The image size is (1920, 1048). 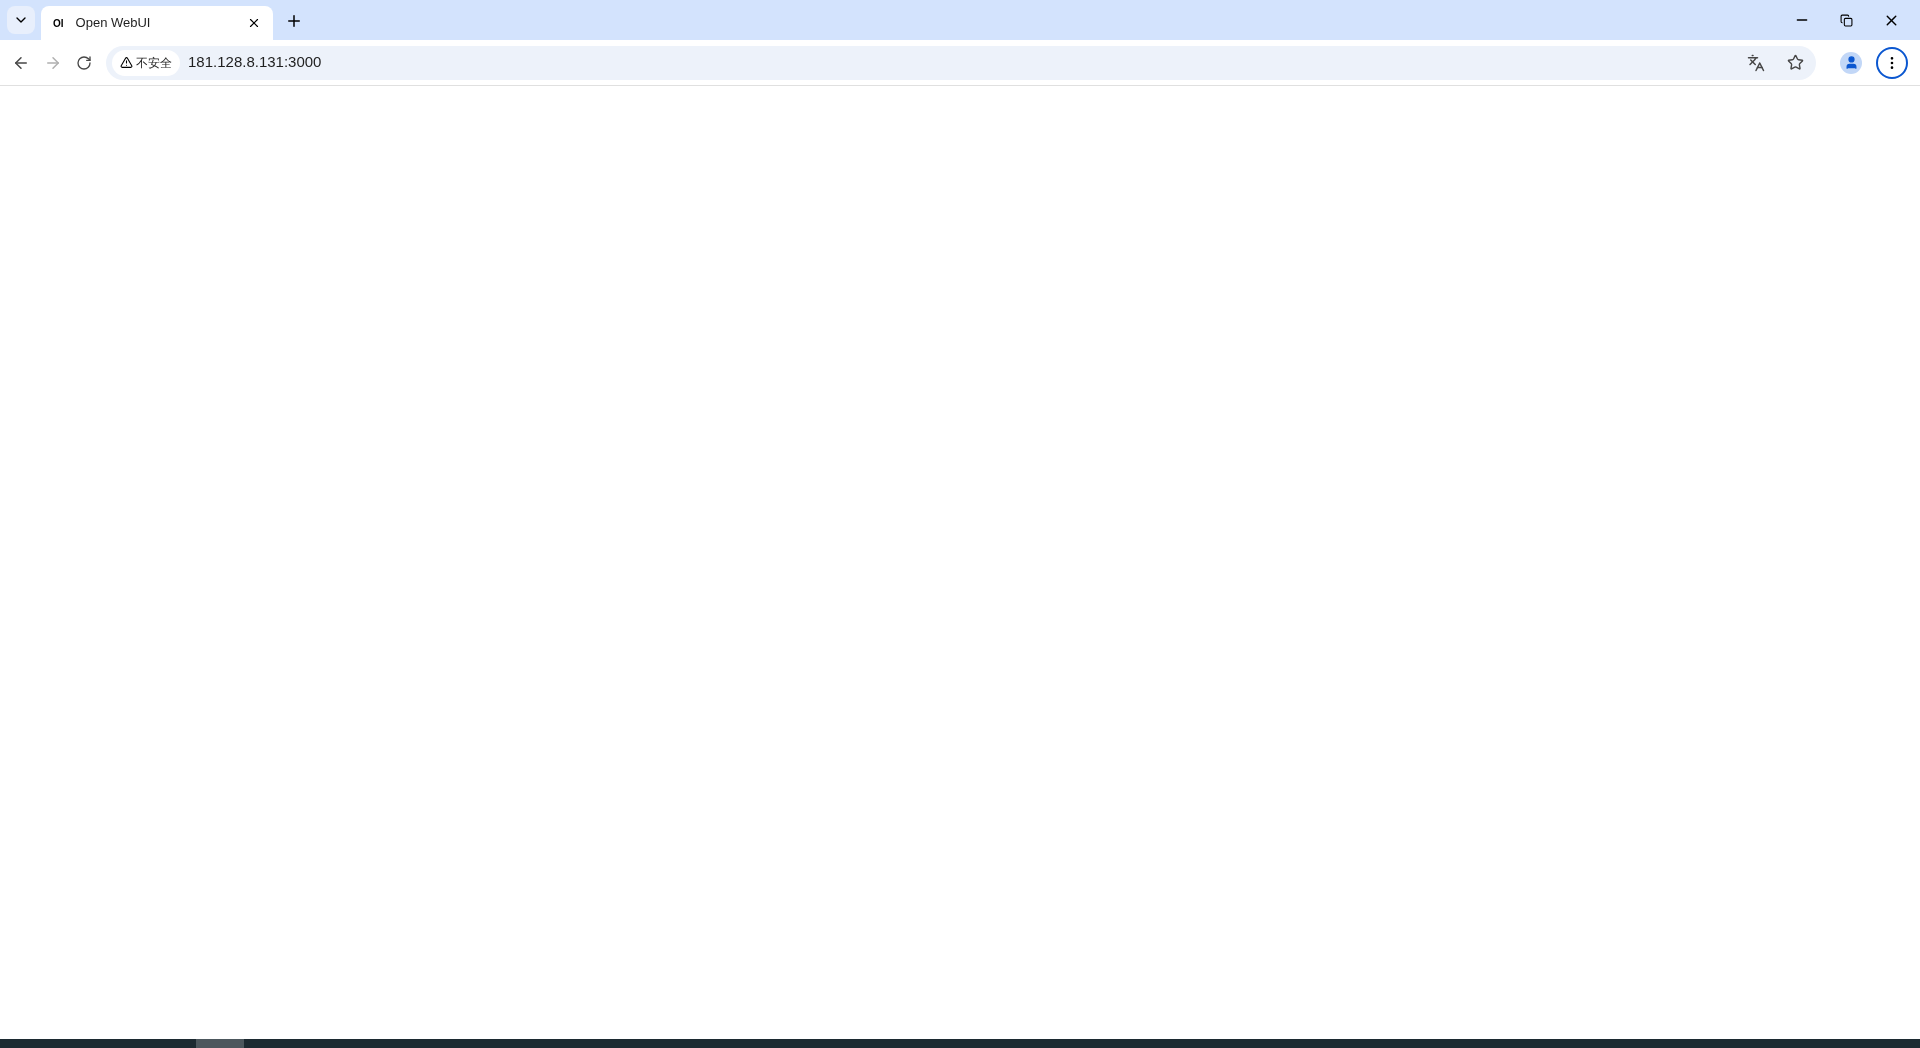 I want to click on reload-icon, so click(x=84, y=62).